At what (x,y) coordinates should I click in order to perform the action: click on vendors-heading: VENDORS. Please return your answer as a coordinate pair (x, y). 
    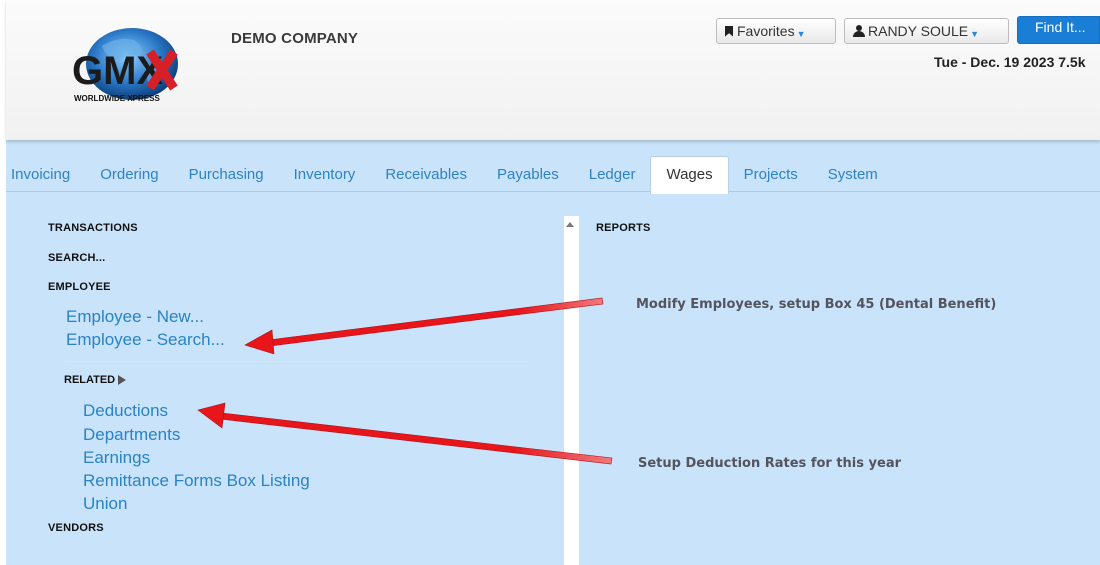
    Looking at the image, I should click on (76, 528).